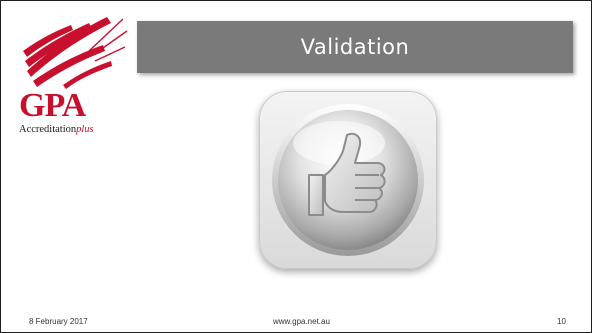  What do you see at coordinates (52, 105) in the screenshot?
I see `logo-wordmark: GPA` at bounding box center [52, 105].